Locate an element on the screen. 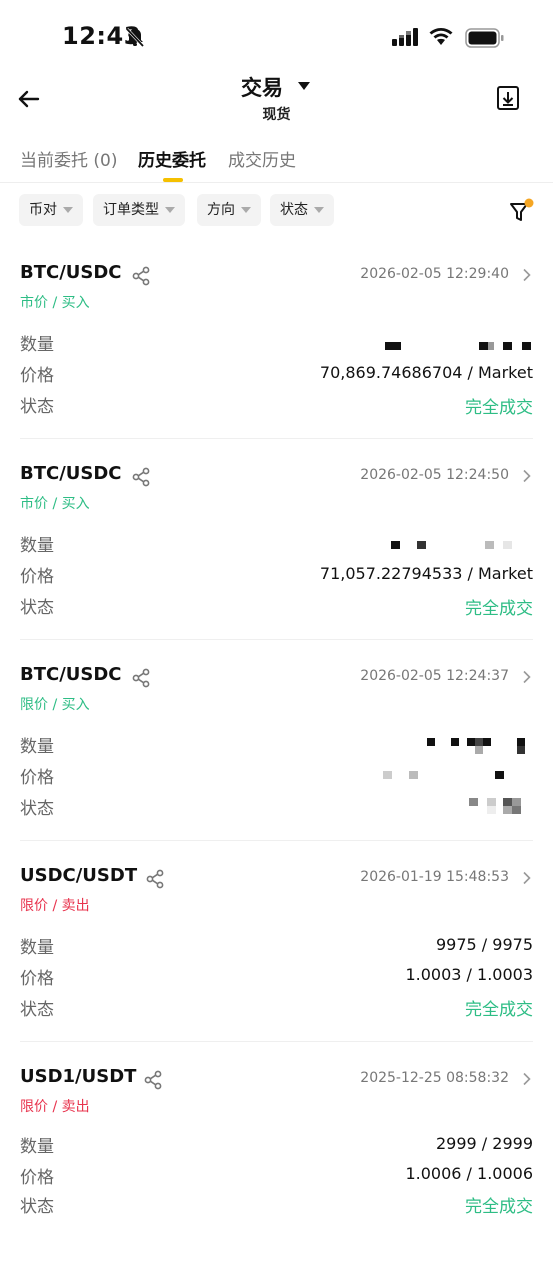 The width and height of the screenshot is (553, 1266). order-tabs: 当前委托 (0) 历史委托 成交历史 is located at coordinates (276, 161).